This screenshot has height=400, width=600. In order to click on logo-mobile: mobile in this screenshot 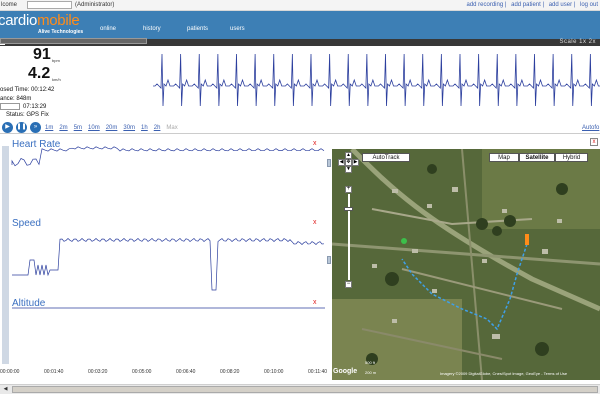, I will do `click(58, 20)`.